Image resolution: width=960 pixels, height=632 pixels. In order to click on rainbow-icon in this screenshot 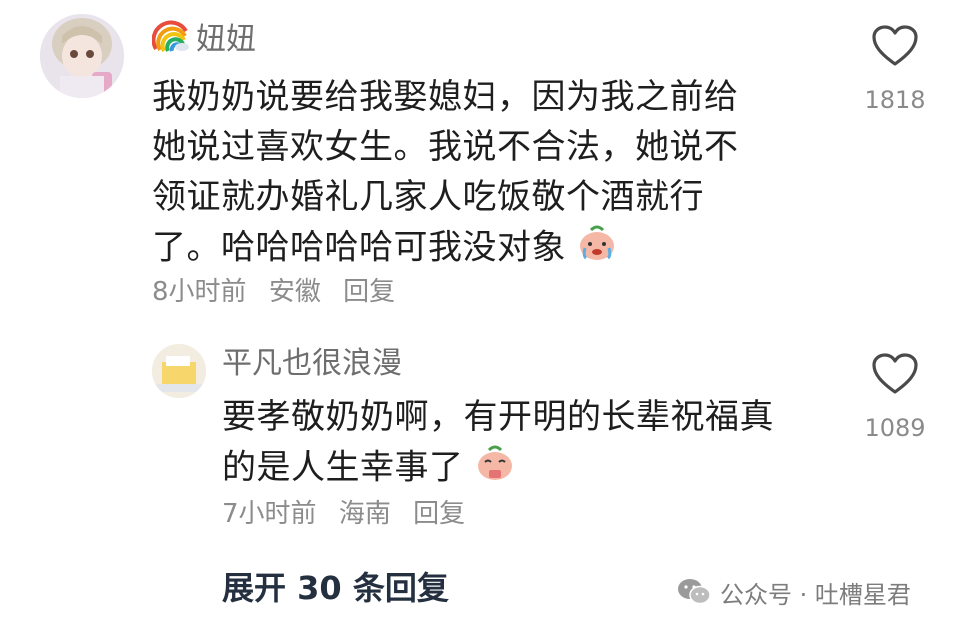, I will do `click(170, 36)`.